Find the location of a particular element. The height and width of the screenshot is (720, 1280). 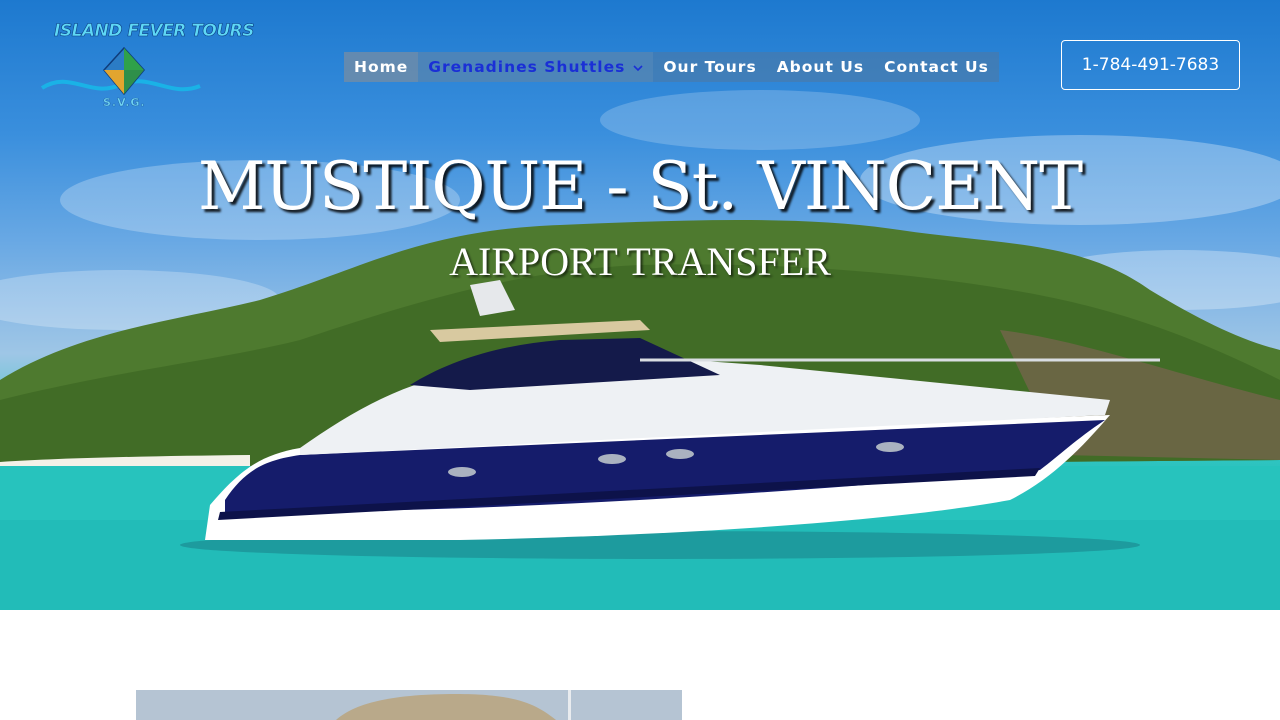

nav-item-about-us: About Us is located at coordinates (820, 67).